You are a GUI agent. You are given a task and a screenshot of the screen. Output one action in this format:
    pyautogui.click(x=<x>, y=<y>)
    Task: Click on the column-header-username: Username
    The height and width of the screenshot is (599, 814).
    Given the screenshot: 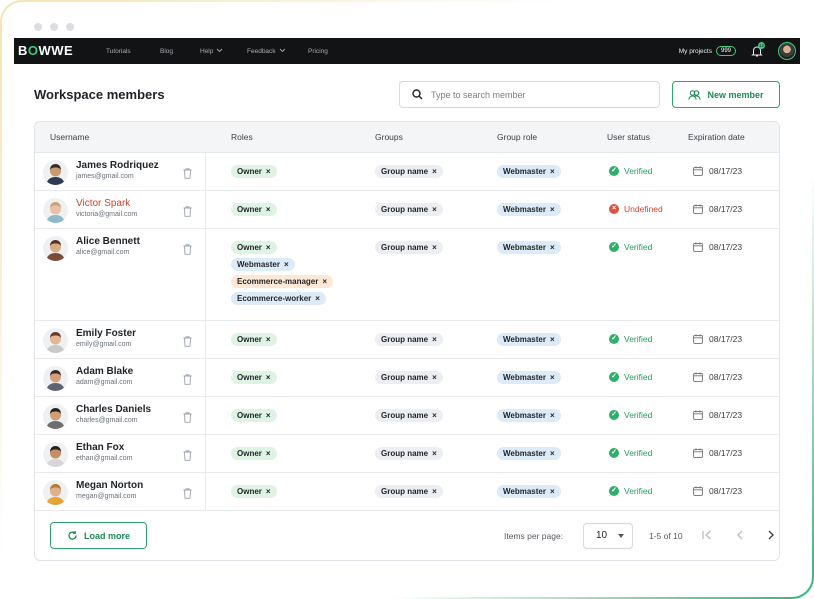 What is the action you would take?
    pyautogui.click(x=69, y=137)
    